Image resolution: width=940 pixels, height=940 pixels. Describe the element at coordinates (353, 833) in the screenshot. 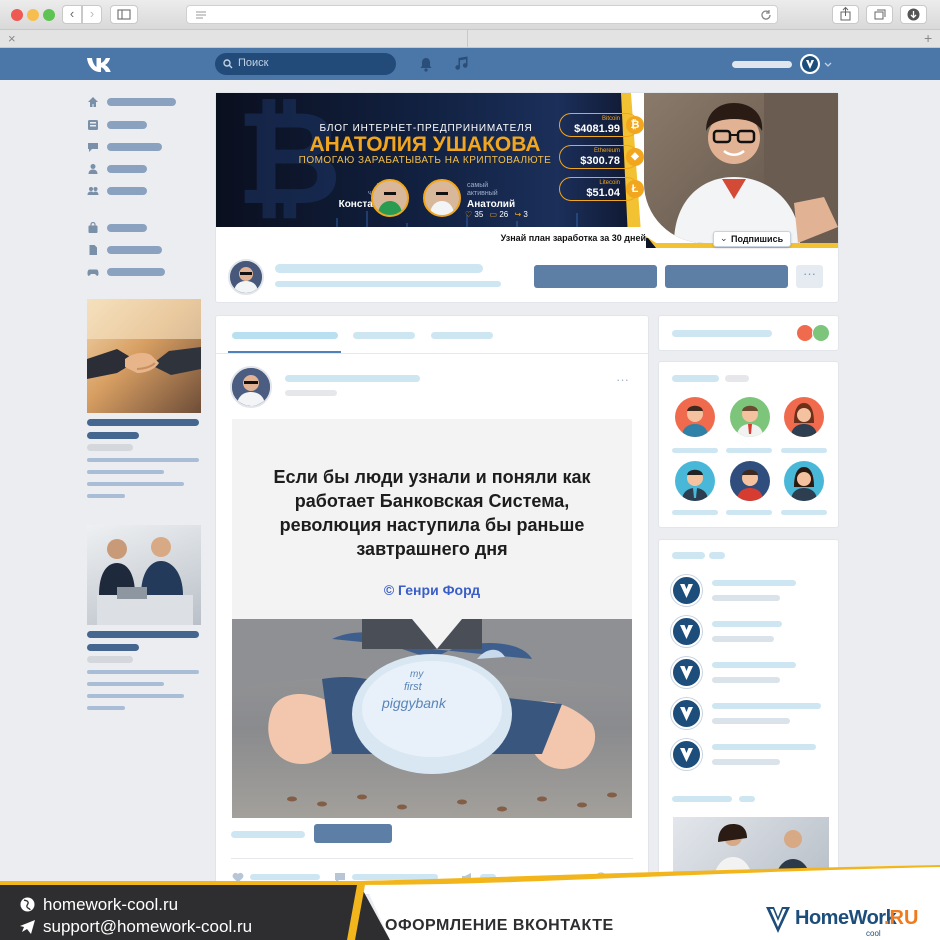

I see `post-action-button` at that location.